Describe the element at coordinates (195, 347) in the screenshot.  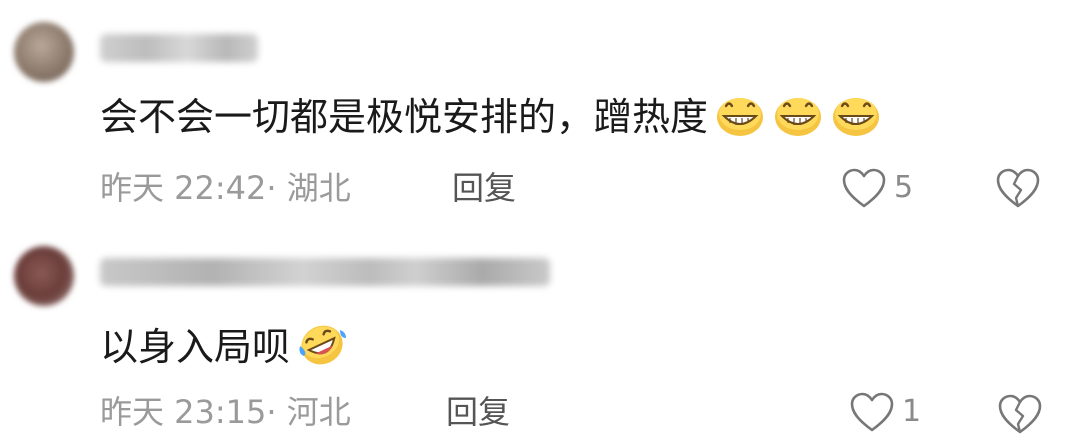
I see `comment-body: 以身入局呗` at that location.